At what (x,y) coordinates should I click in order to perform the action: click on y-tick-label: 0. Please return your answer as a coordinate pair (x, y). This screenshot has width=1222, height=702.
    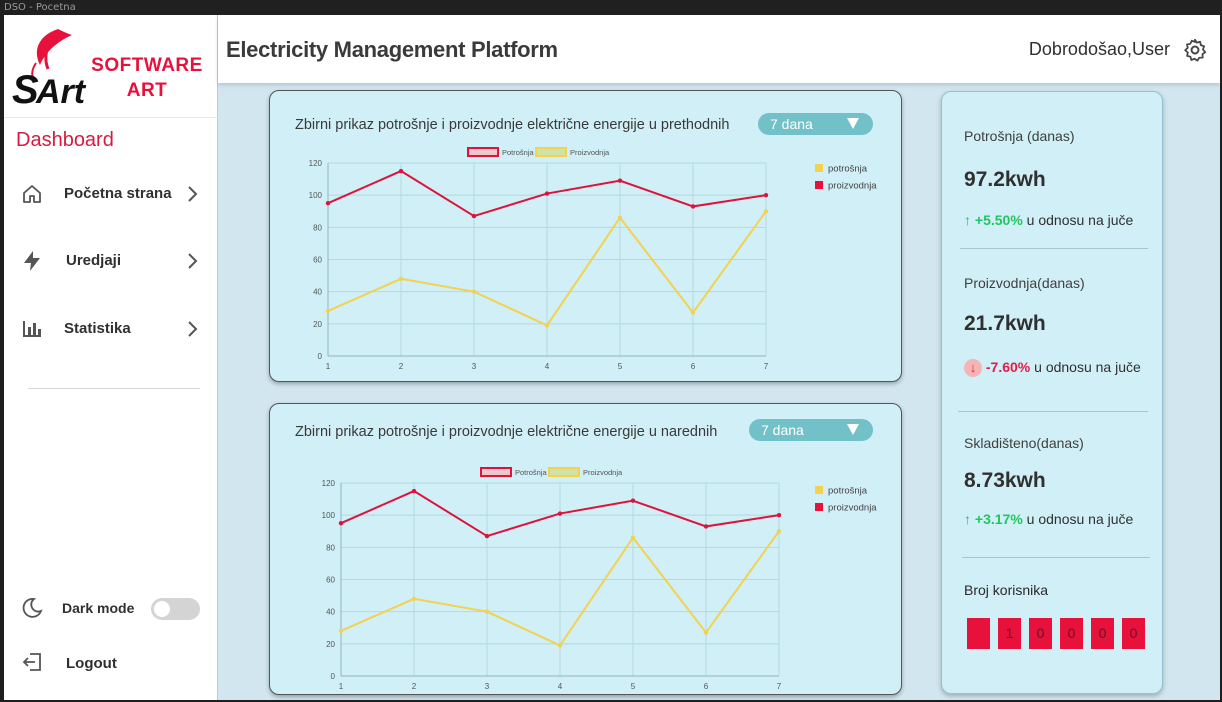
    Looking at the image, I should click on (333, 676).